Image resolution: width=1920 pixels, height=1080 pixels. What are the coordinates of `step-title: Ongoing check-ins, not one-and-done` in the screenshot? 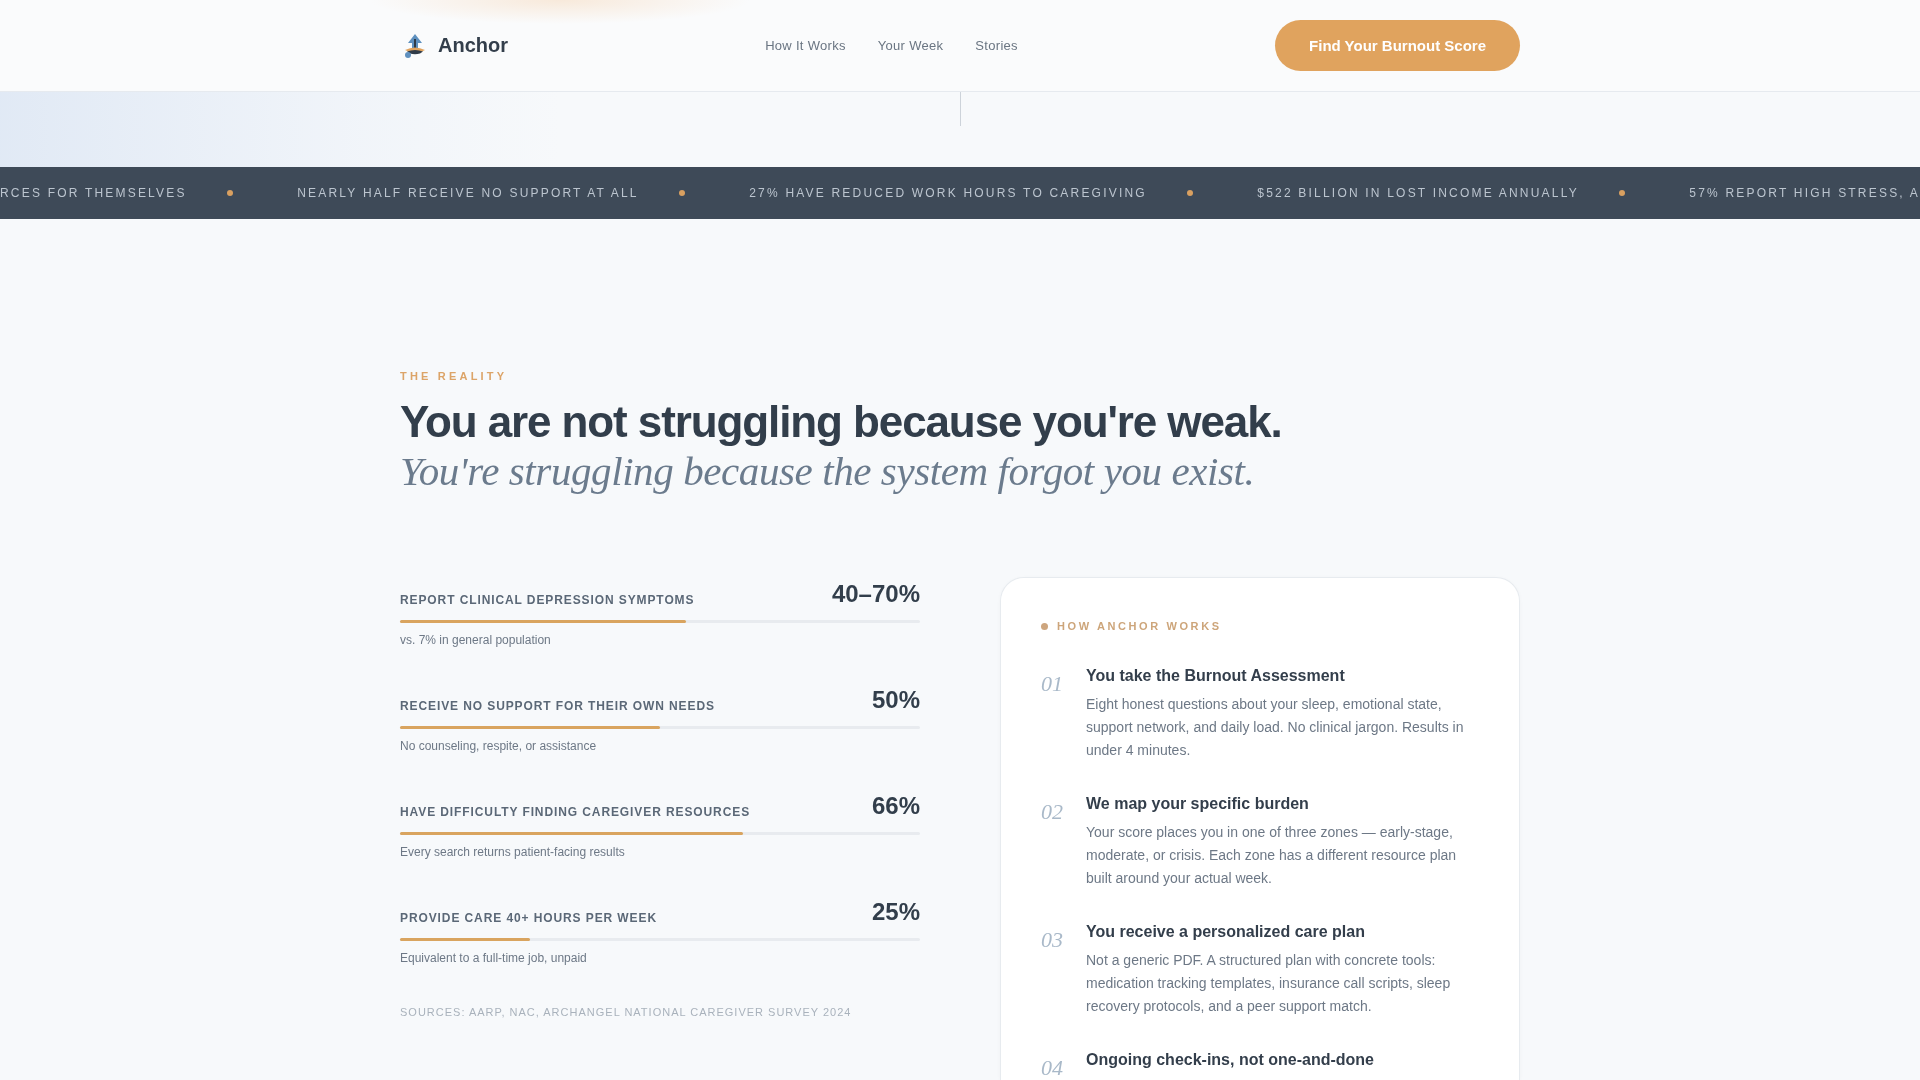 It's located at (1230, 1060).